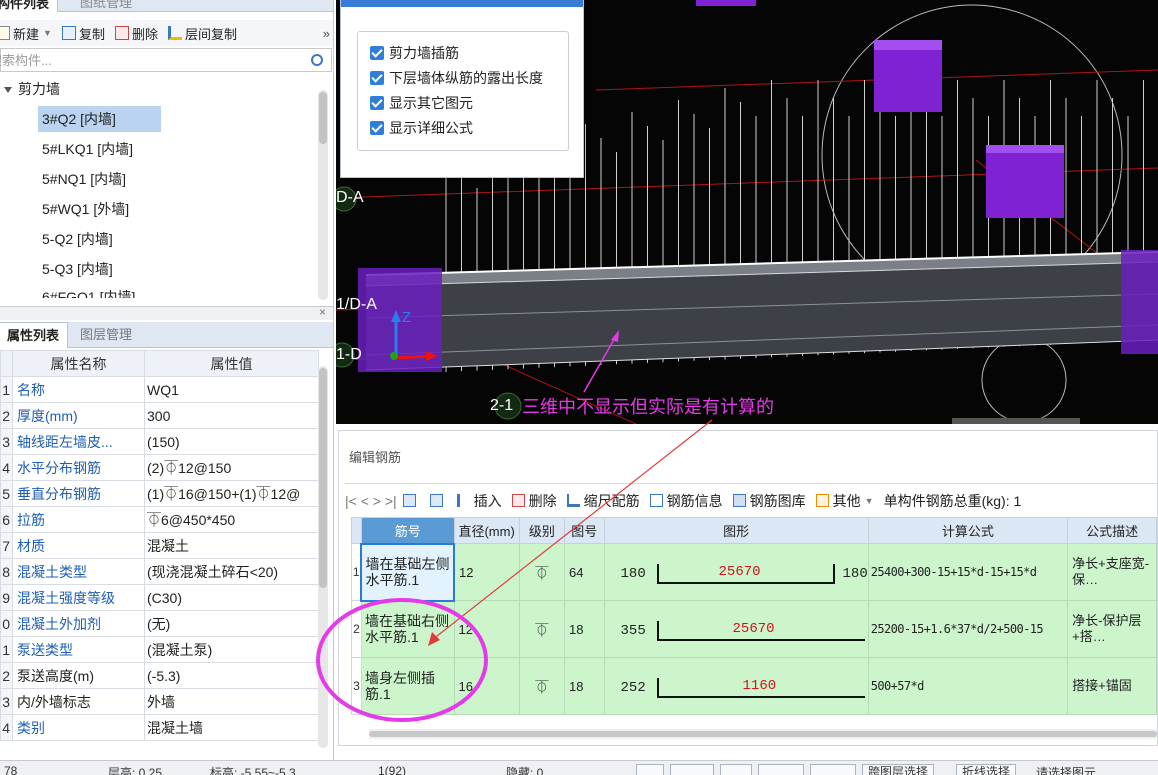  What do you see at coordinates (407, 629) in the screenshot?
I see `rebar-name-cell: 墙在基础右侧水平筋.1` at bounding box center [407, 629].